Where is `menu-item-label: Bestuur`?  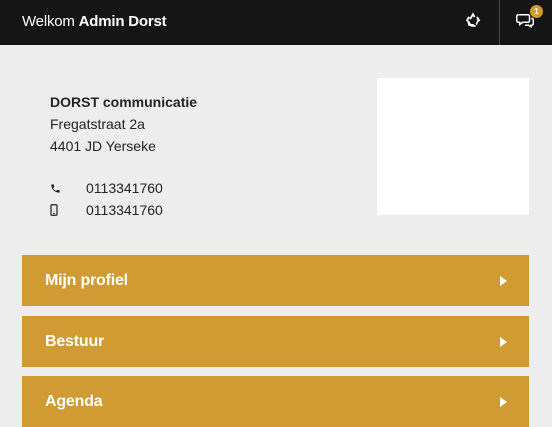 menu-item-label: Bestuur is located at coordinates (75, 341).